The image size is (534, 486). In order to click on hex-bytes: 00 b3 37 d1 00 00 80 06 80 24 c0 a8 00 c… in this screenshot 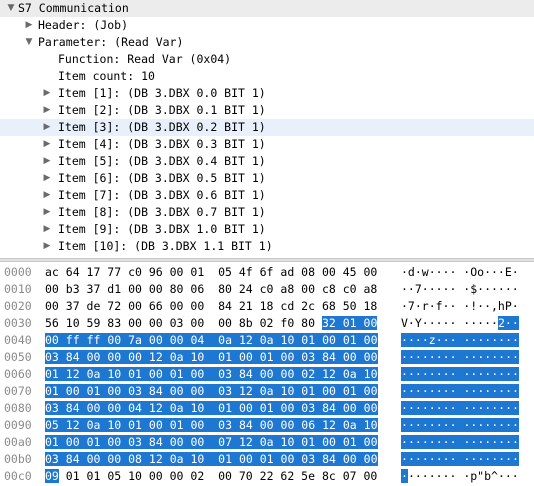, I will do `click(211, 289)`.